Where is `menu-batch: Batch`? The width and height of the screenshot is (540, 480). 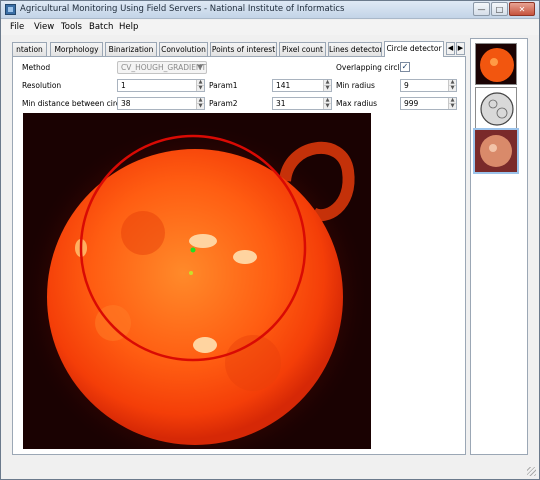 menu-batch: Batch is located at coordinates (101, 27).